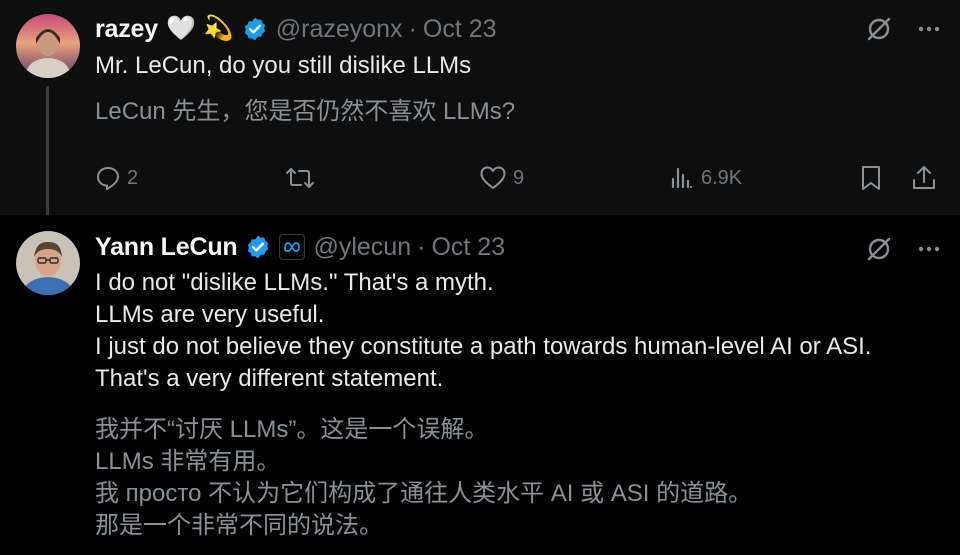 This screenshot has height=555, width=960. I want to click on tweet-action-bar: 2 9 6.9K, so click(520, 178).